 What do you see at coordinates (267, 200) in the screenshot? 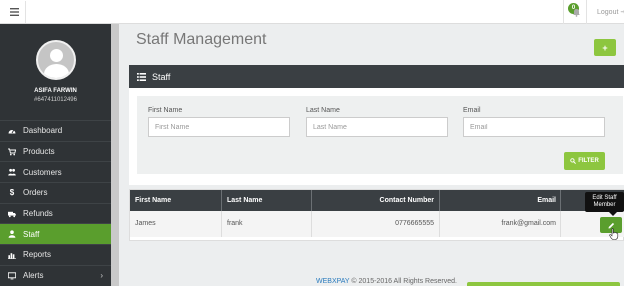
I see `column-header-last-name: Last Name` at bounding box center [267, 200].